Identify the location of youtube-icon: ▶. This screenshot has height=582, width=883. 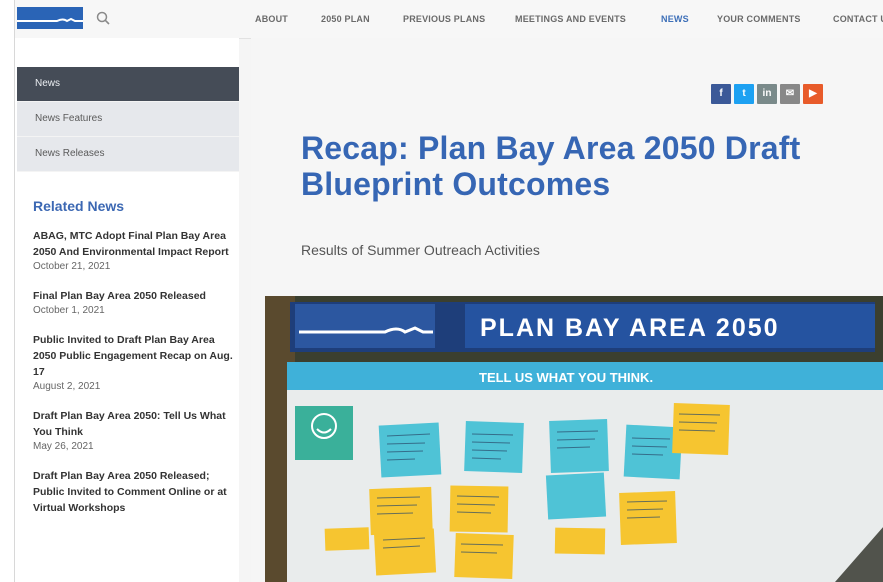
(813, 94).